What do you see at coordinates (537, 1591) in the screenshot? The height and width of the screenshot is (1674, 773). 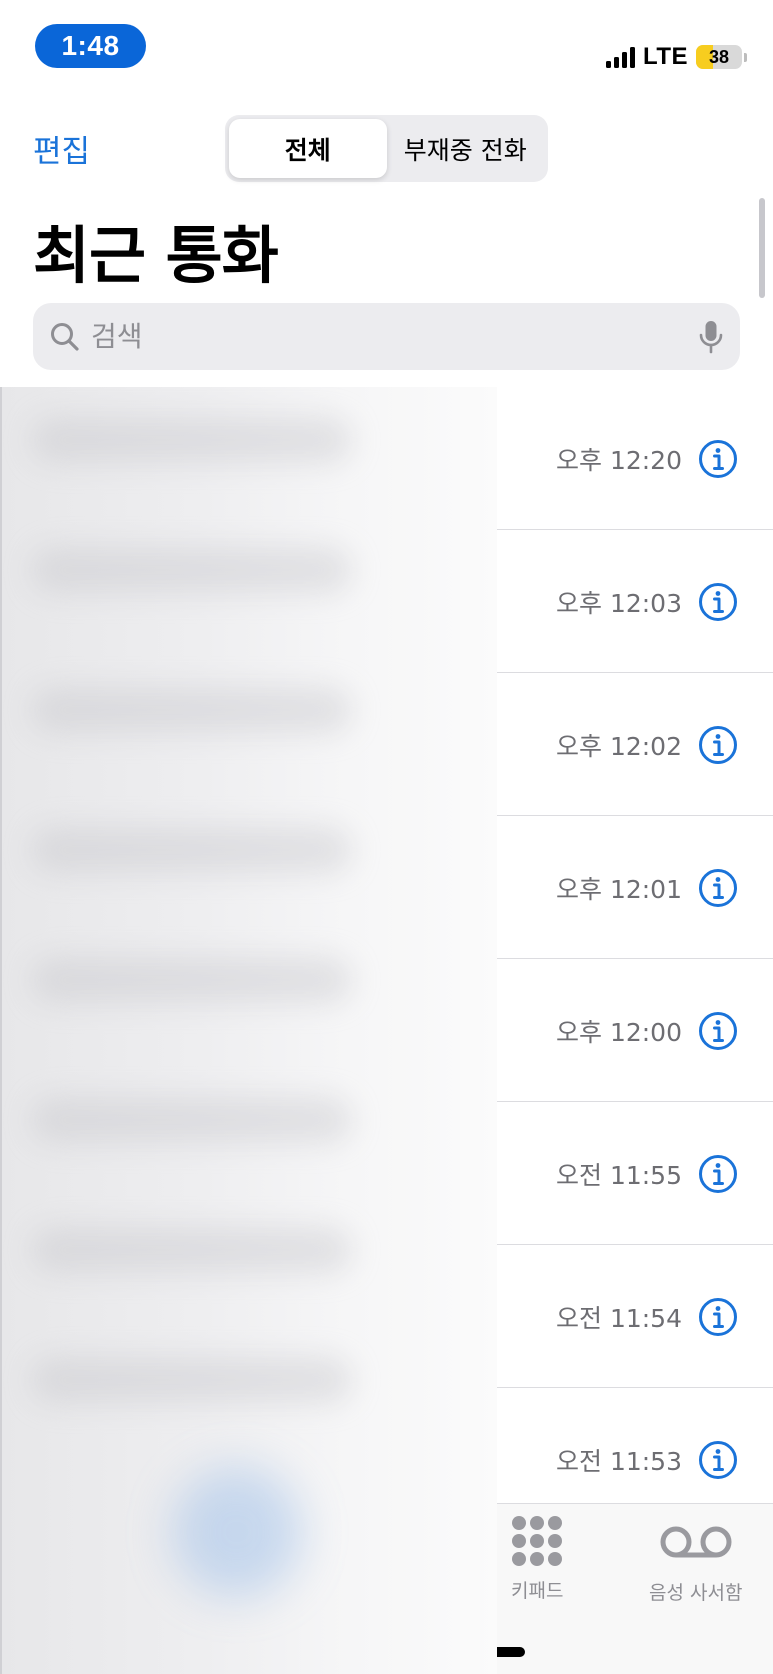 I see `tab-keypad-label: 키패드` at bounding box center [537, 1591].